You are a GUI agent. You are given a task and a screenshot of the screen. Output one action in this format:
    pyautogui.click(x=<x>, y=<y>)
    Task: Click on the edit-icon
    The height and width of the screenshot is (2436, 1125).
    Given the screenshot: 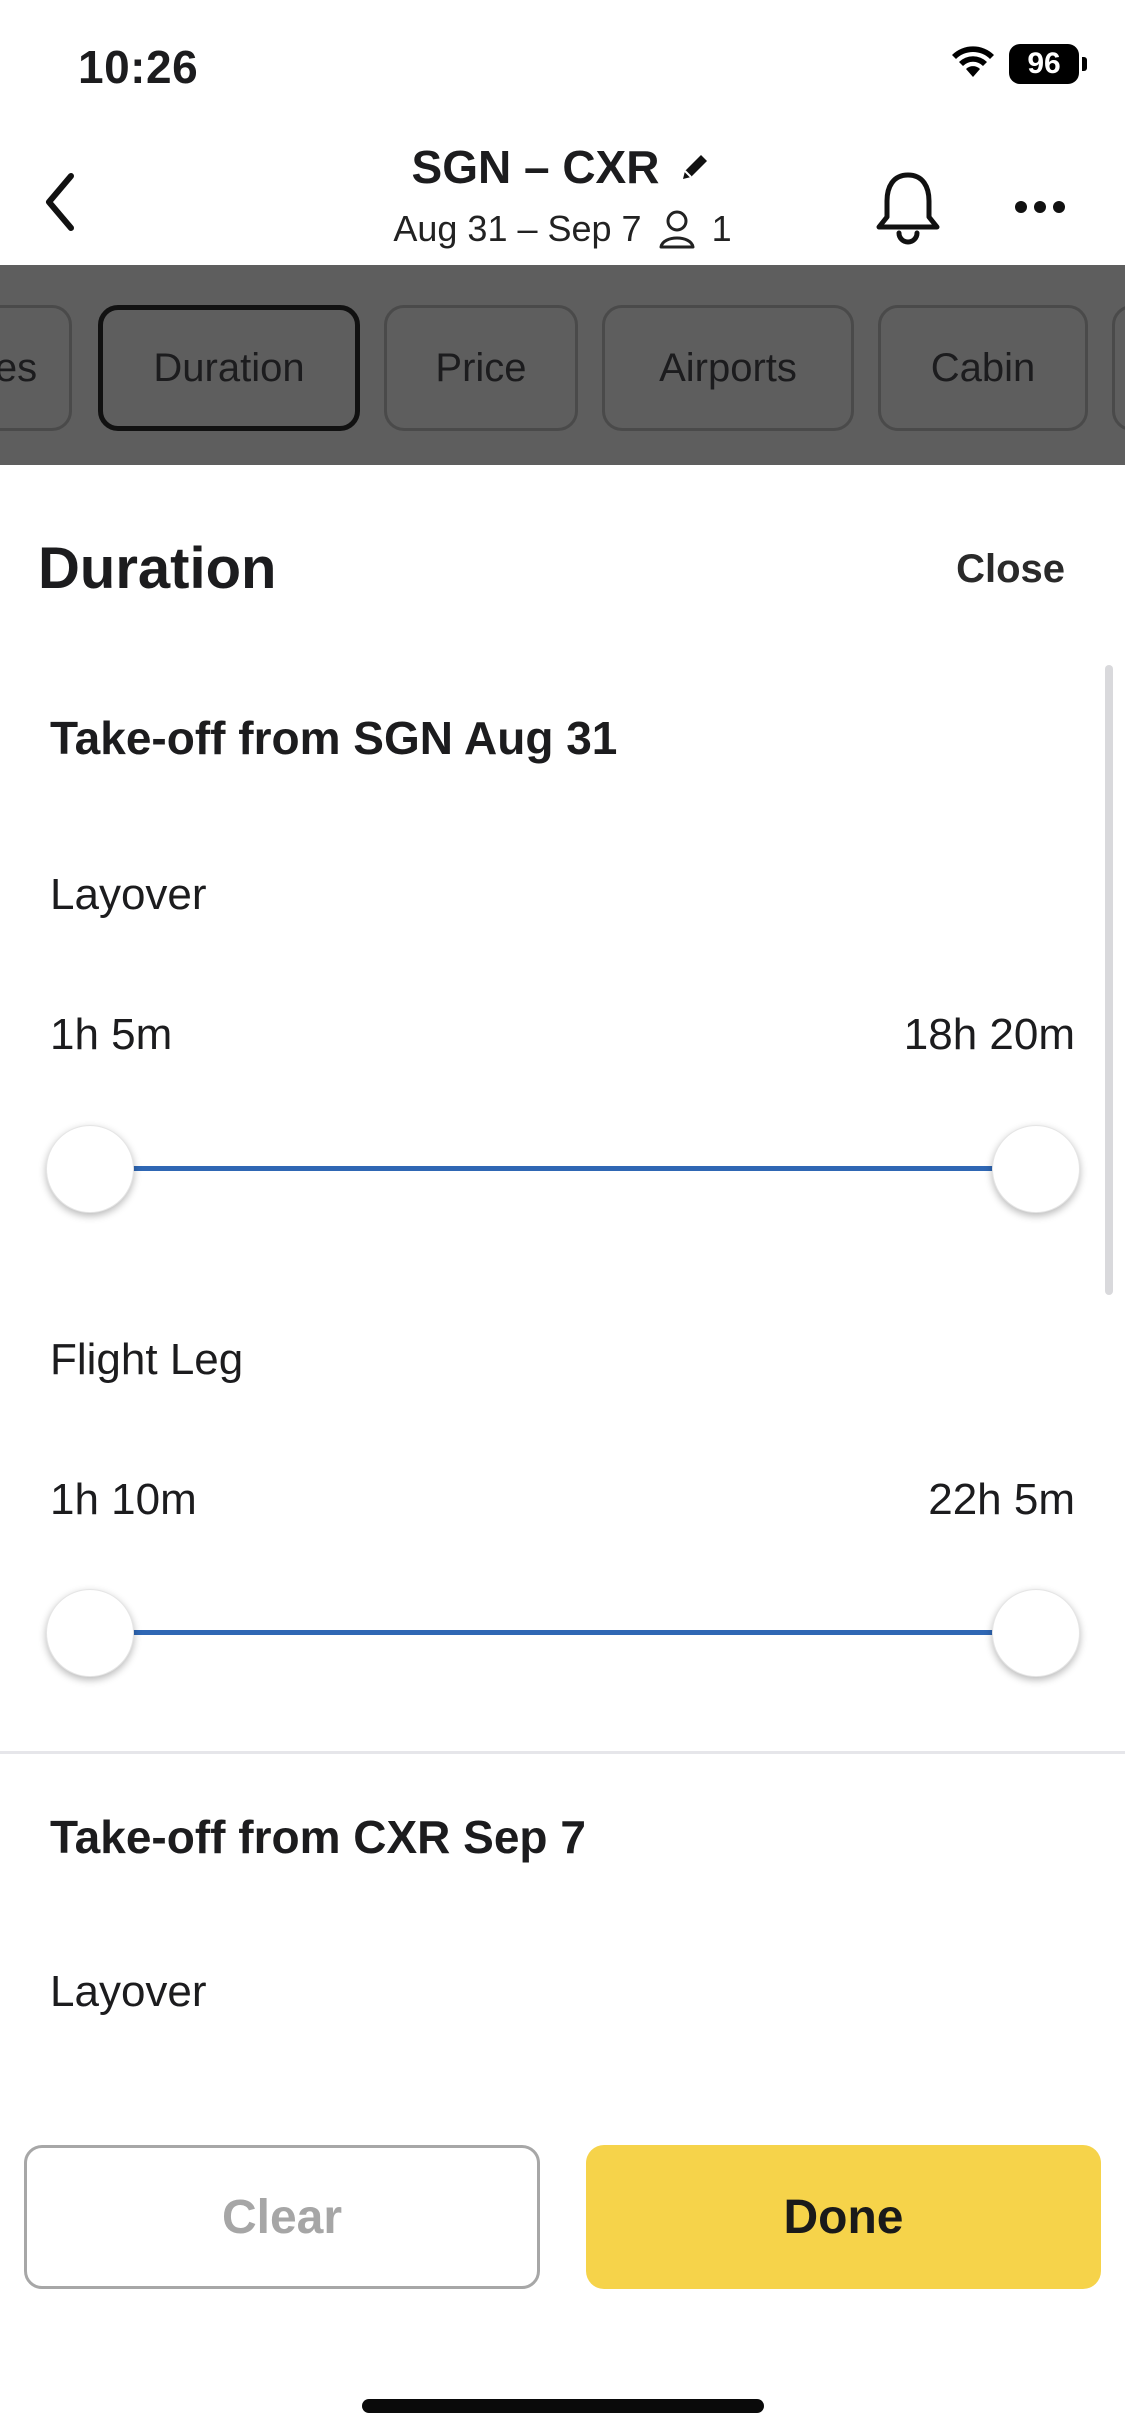 What is the action you would take?
    pyautogui.click(x=695, y=167)
    